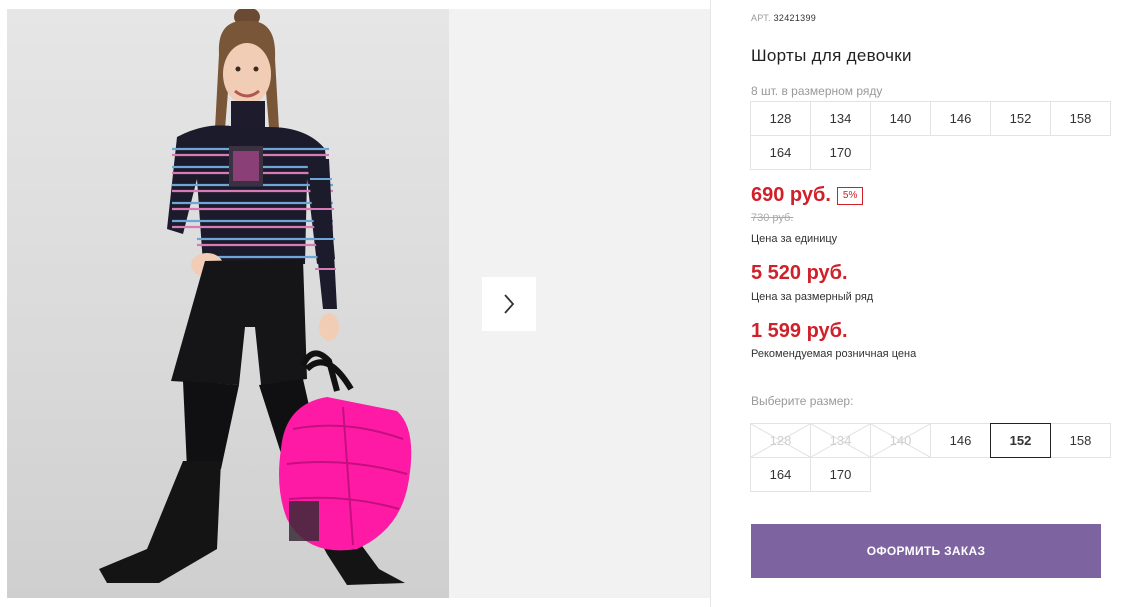 Image resolution: width=1127 pixels, height=607 pixels. I want to click on pack-size-label: 8 шт. в размерном ряду, so click(817, 91).